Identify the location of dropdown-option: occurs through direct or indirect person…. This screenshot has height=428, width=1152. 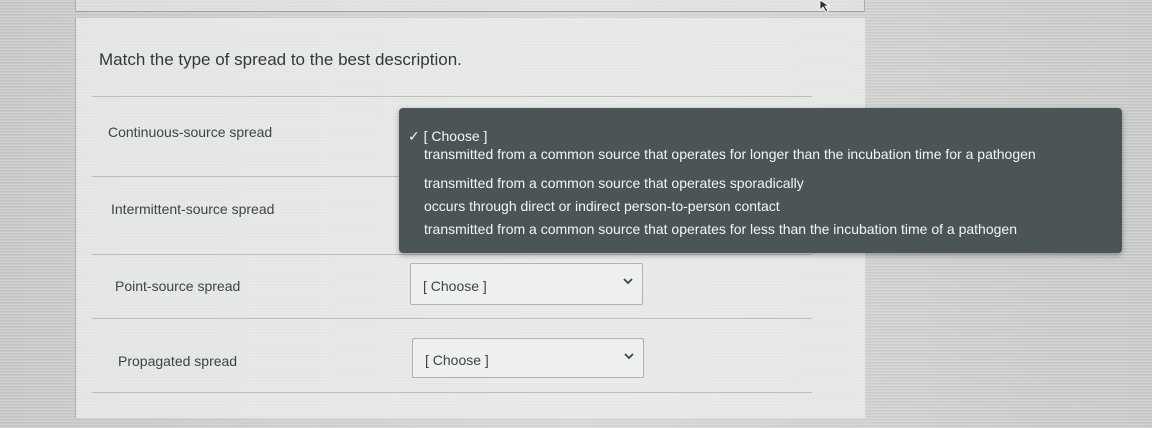
(602, 206).